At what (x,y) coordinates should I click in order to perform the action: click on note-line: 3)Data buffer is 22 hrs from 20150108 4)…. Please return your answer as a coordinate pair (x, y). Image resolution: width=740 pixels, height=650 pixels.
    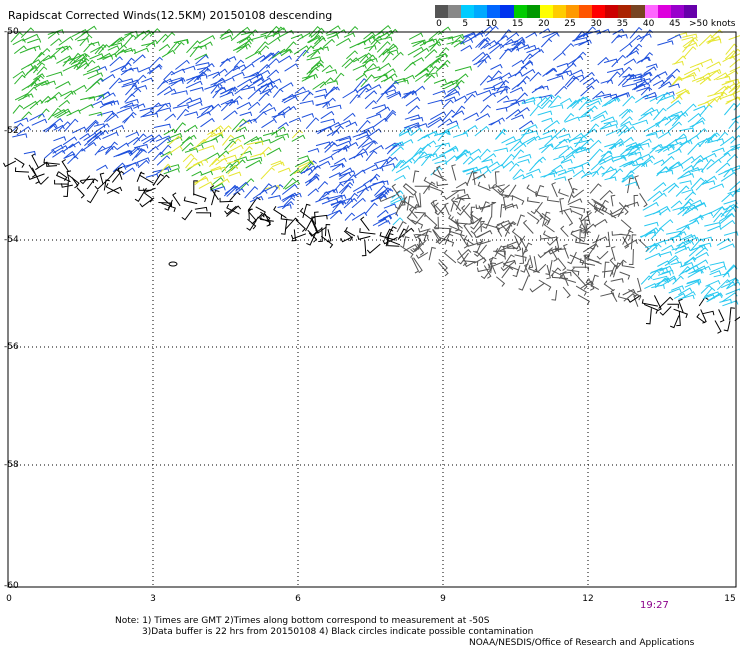
    Looking at the image, I should click on (338, 632).